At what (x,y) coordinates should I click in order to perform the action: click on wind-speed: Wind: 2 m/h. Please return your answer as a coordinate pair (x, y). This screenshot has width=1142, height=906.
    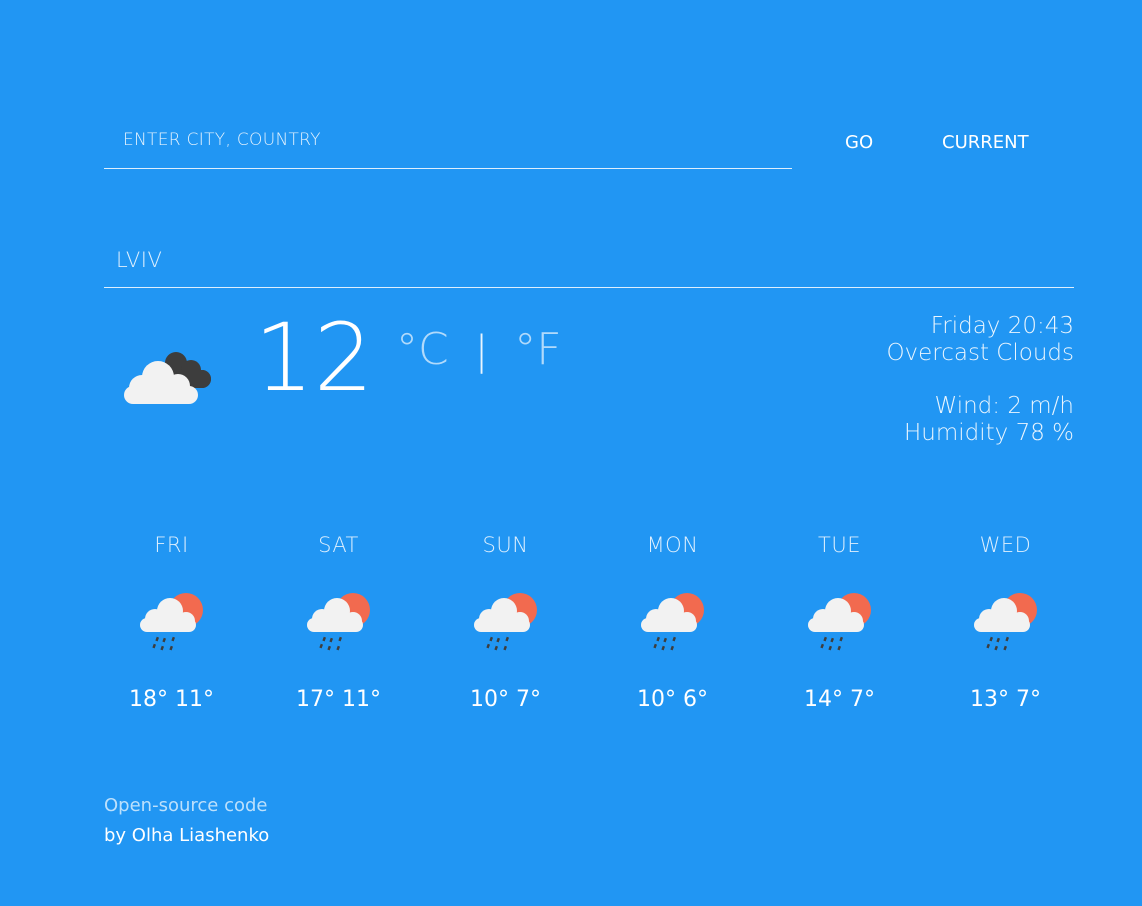
    Looking at the image, I should click on (1004, 406).